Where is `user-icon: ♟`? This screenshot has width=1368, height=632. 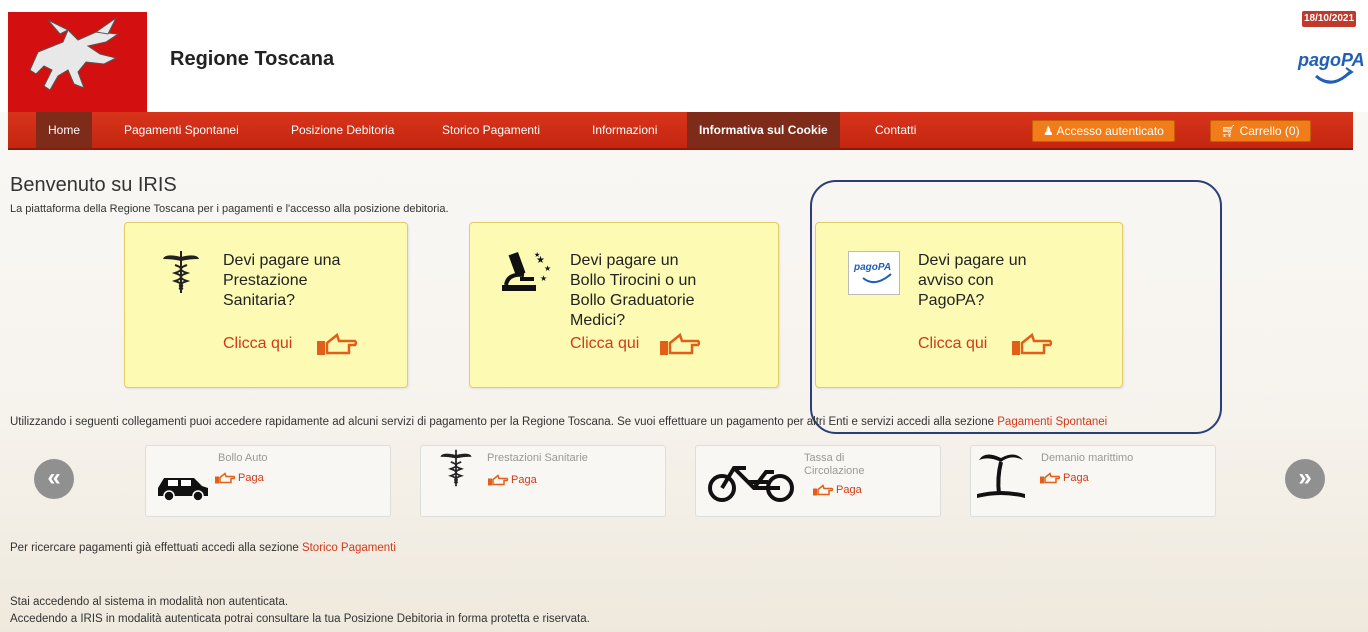
user-icon: ♟ is located at coordinates (1048, 131).